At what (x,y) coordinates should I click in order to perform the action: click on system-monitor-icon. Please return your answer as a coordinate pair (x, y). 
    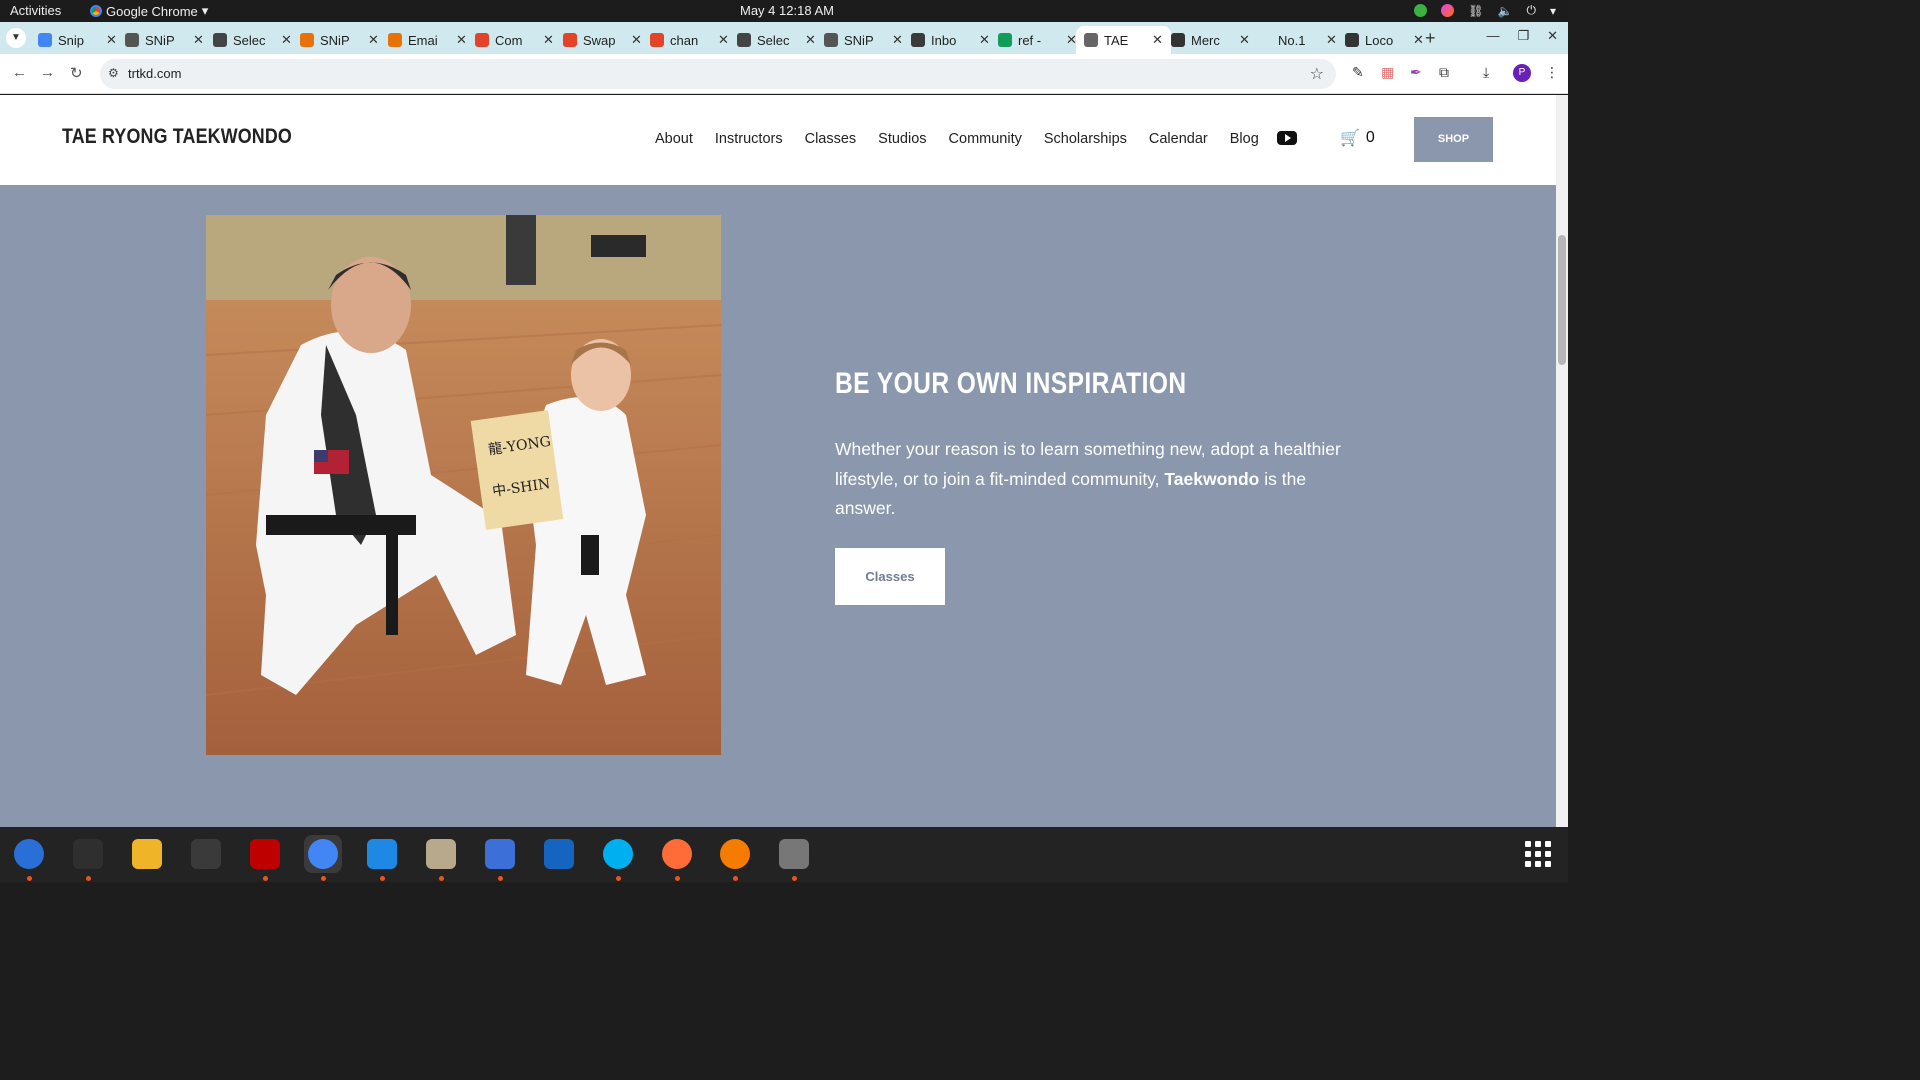
    Looking at the image, I should click on (206, 854).